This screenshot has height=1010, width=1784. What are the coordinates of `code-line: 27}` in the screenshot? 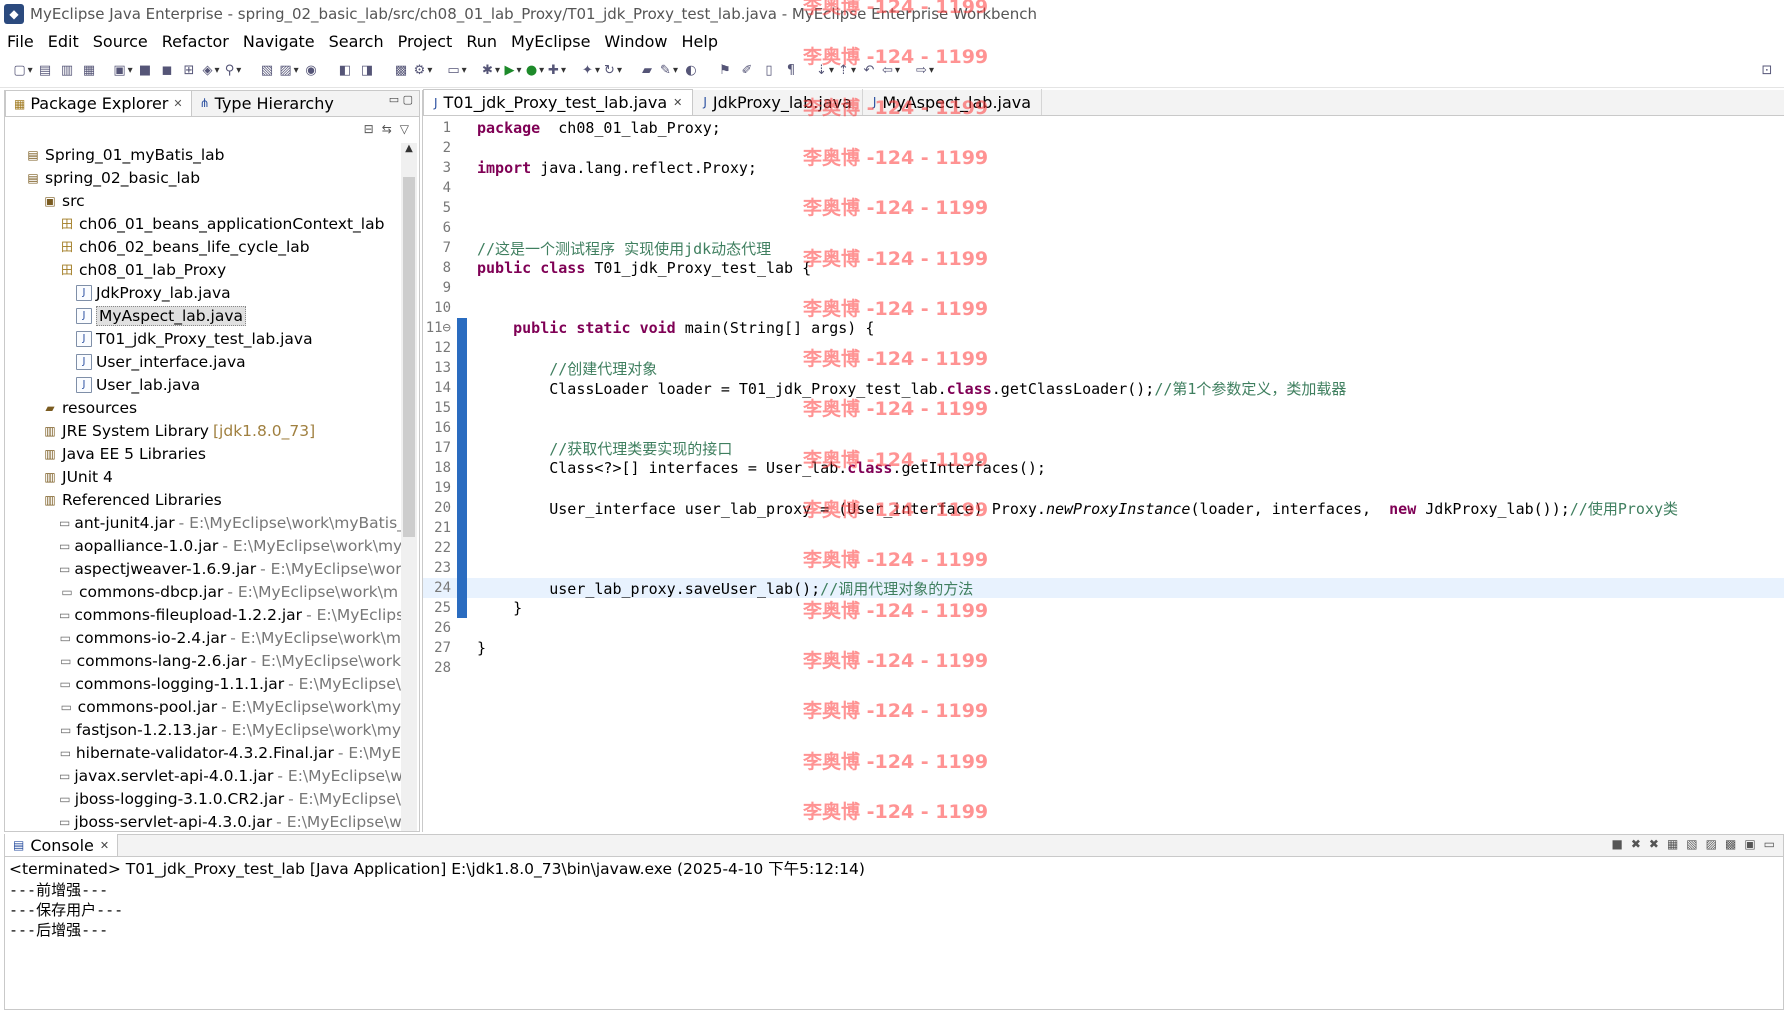 It's located at (1103, 648).